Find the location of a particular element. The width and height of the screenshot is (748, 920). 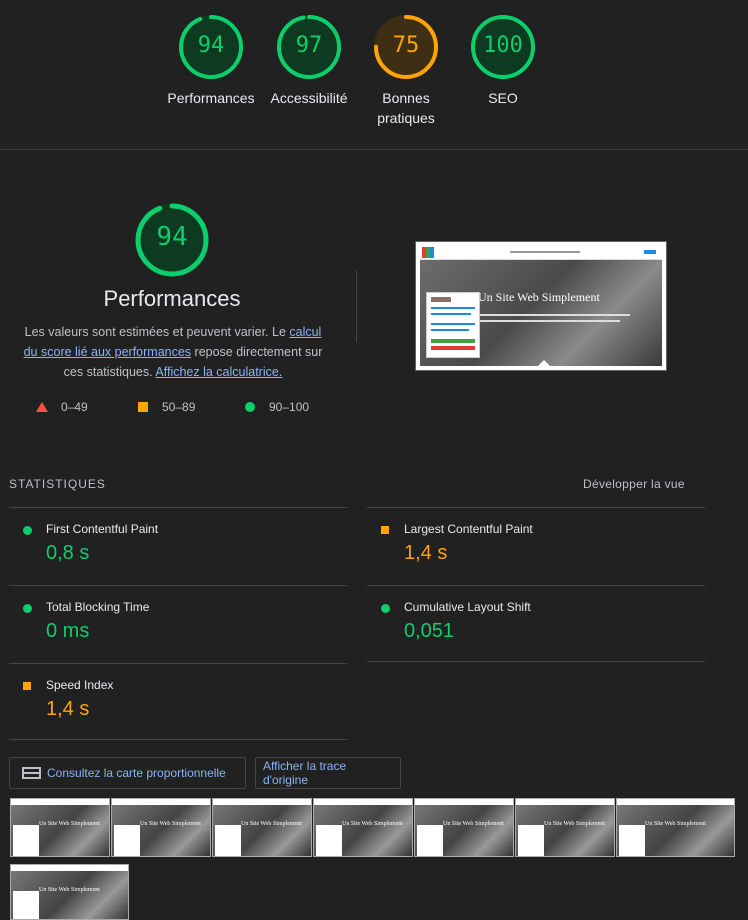

site-hero: Un Site Web Simplement is located at coordinates (541, 313).